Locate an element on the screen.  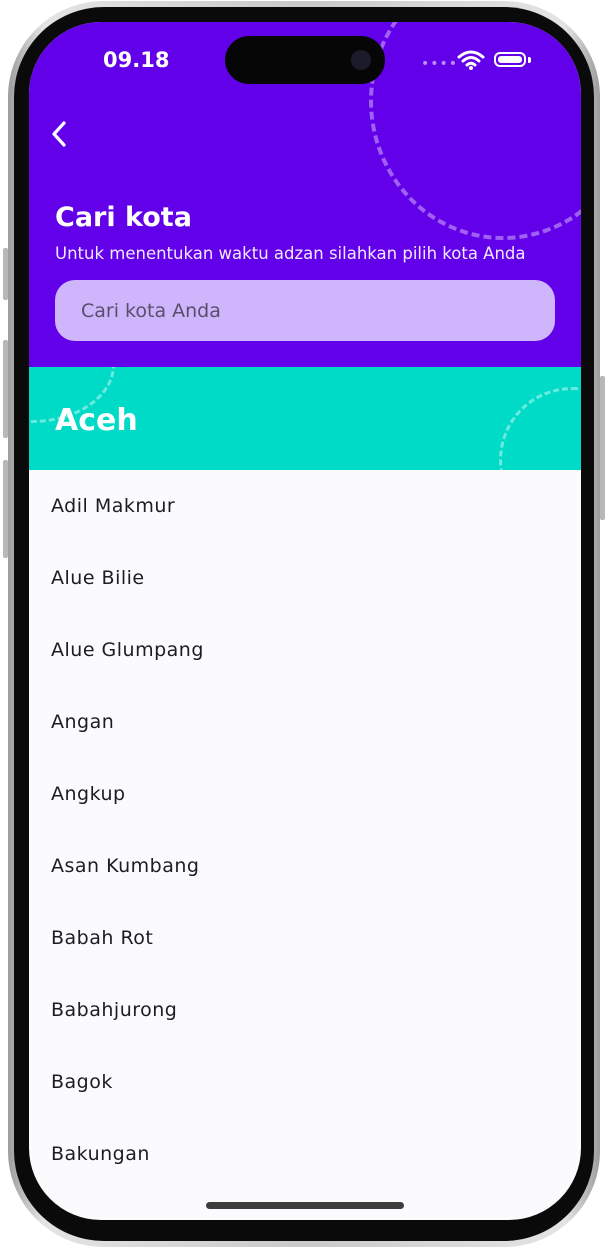
wifi-icon is located at coordinates (471, 60).